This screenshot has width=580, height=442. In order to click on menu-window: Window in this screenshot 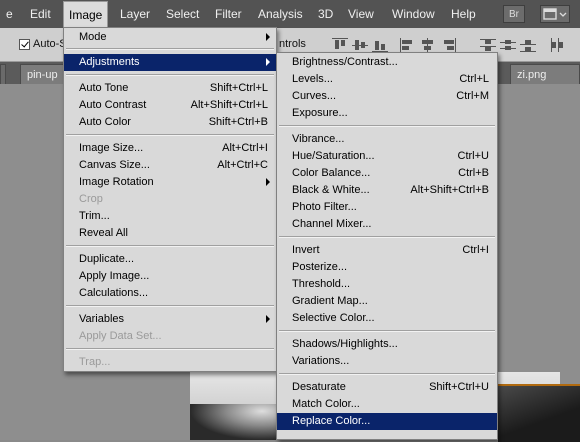, I will do `click(413, 14)`.